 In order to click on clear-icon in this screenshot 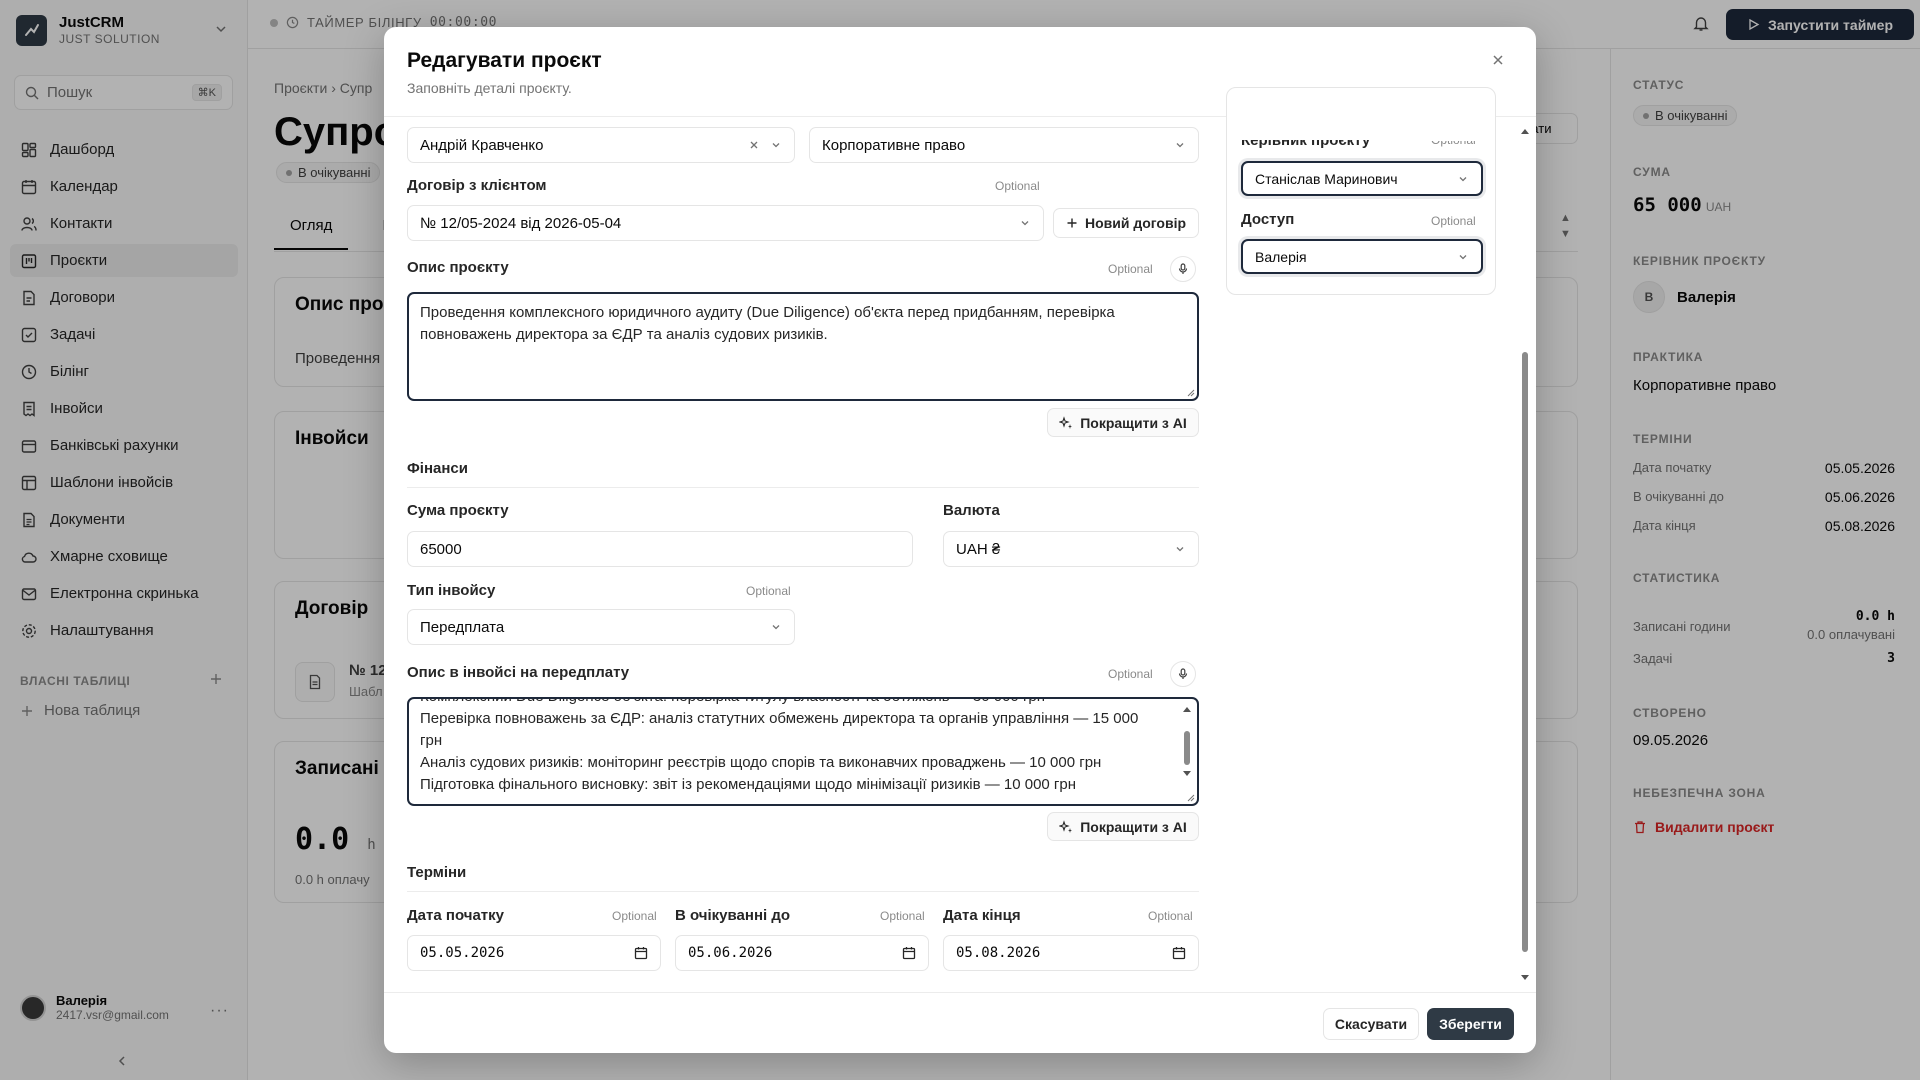, I will do `click(754, 145)`.